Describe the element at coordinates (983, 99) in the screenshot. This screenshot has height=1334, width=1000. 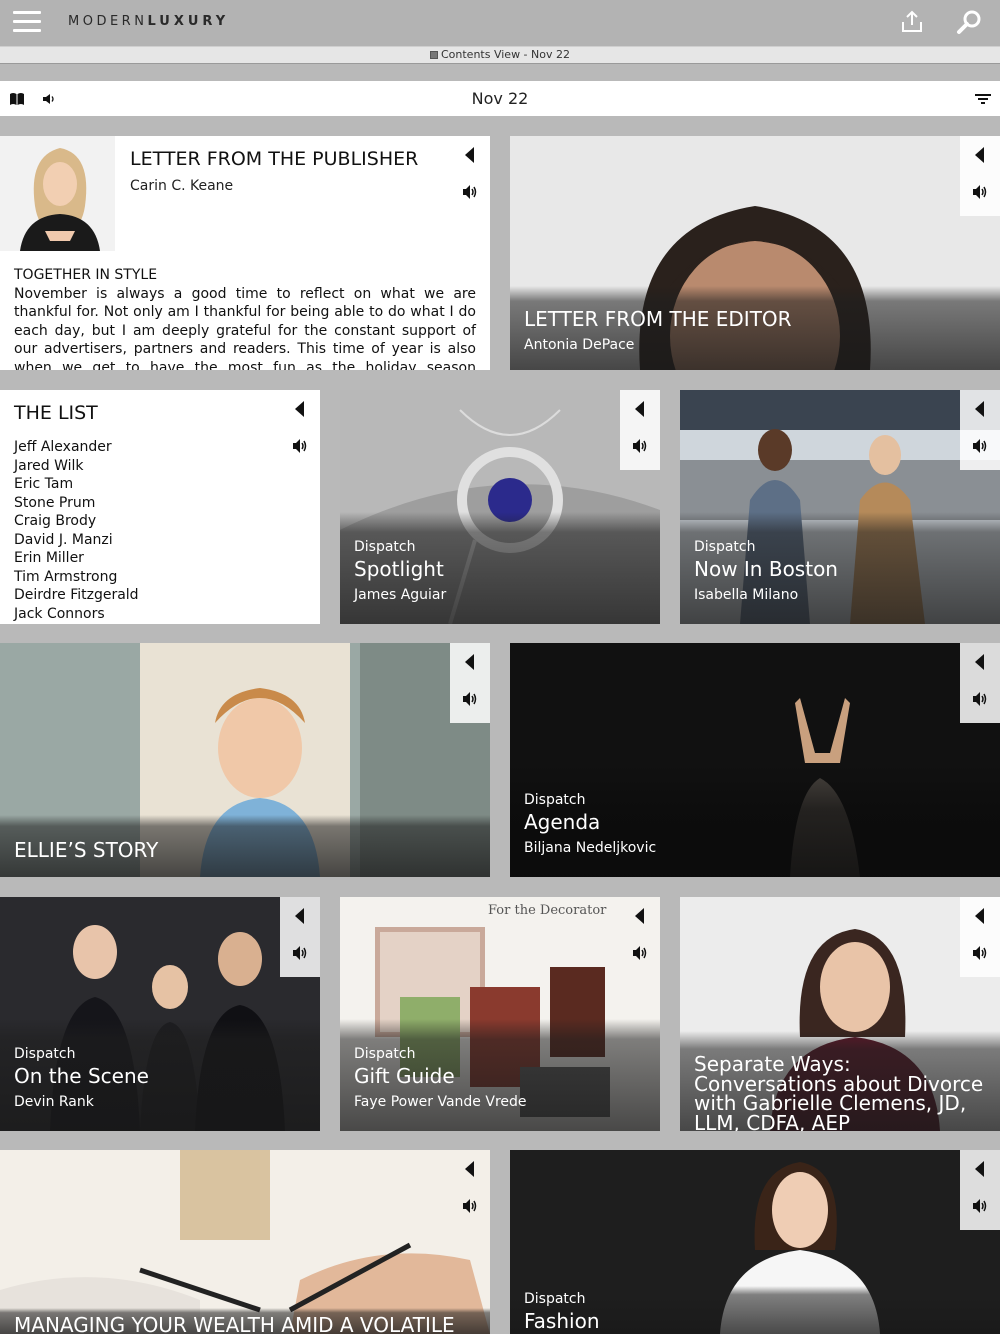
I see `filter-icon` at that location.